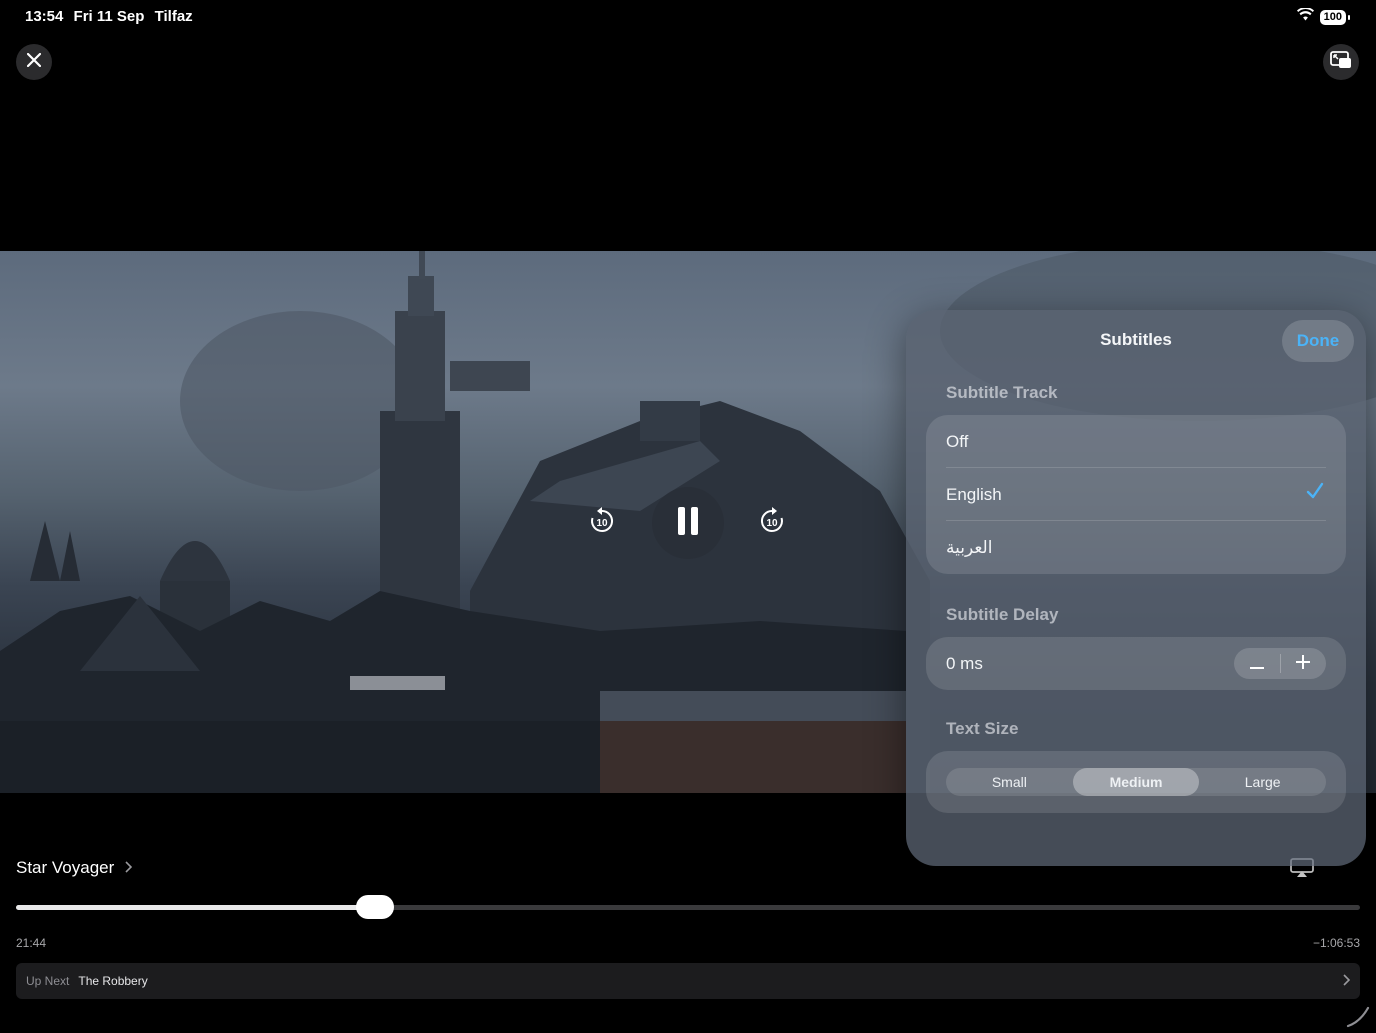 The image size is (1376, 1033). I want to click on decrease-delay-button, so click(1257, 663).